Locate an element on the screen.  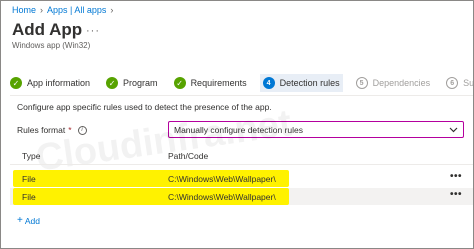
step-dependencies: 5 Dependencies is located at coordinates (393, 83).